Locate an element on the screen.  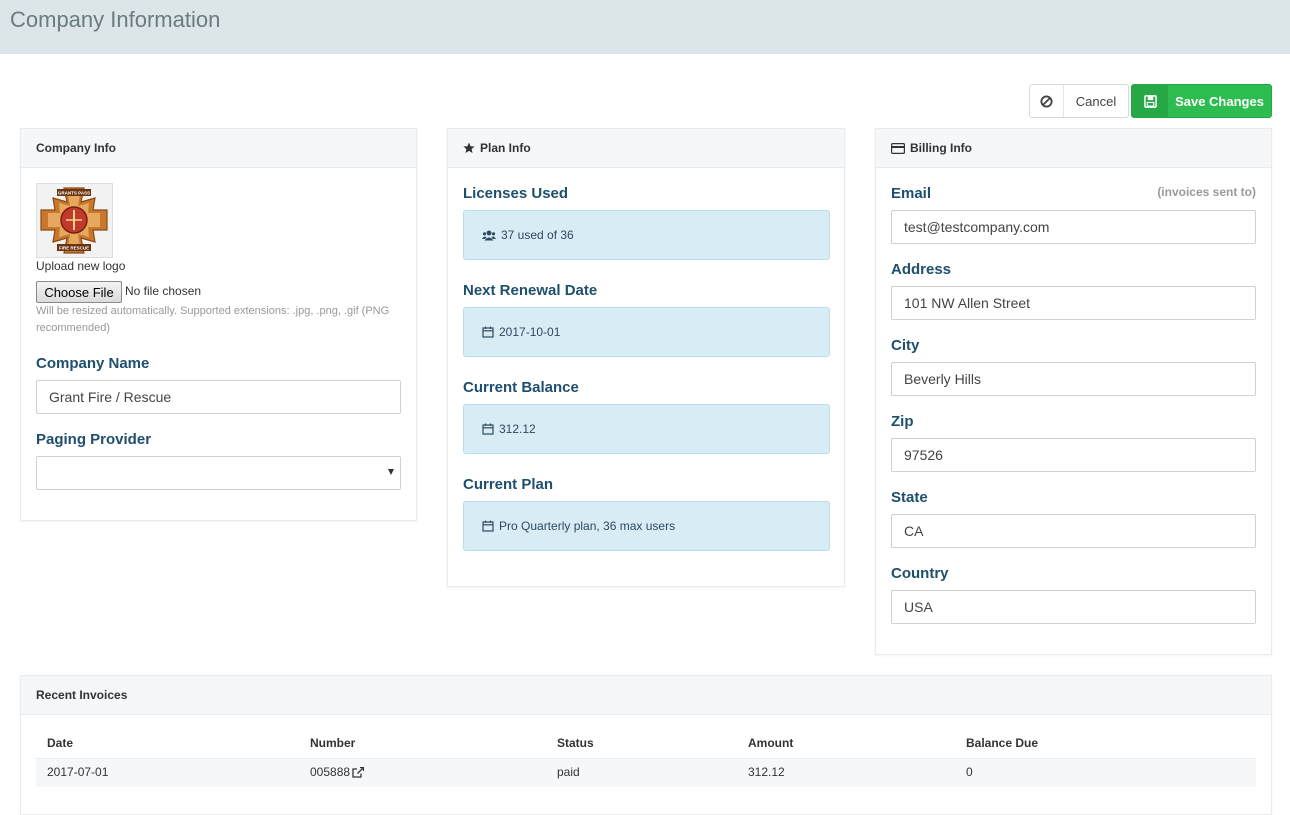
page-title: Company Information is located at coordinates (115, 19).